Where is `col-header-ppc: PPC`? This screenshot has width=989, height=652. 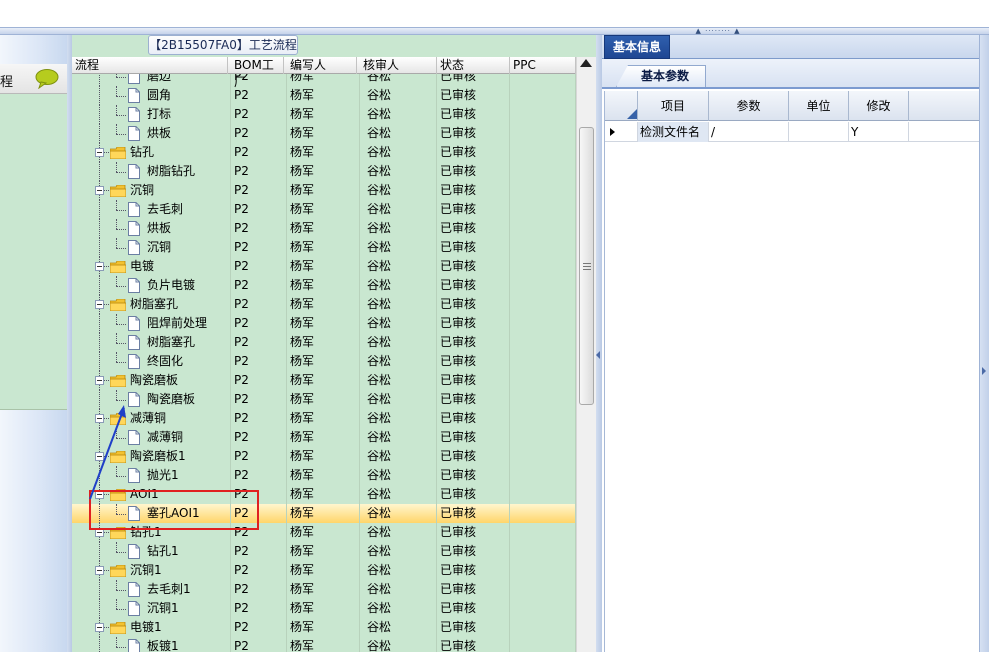 col-header-ppc: PPC is located at coordinates (543, 65).